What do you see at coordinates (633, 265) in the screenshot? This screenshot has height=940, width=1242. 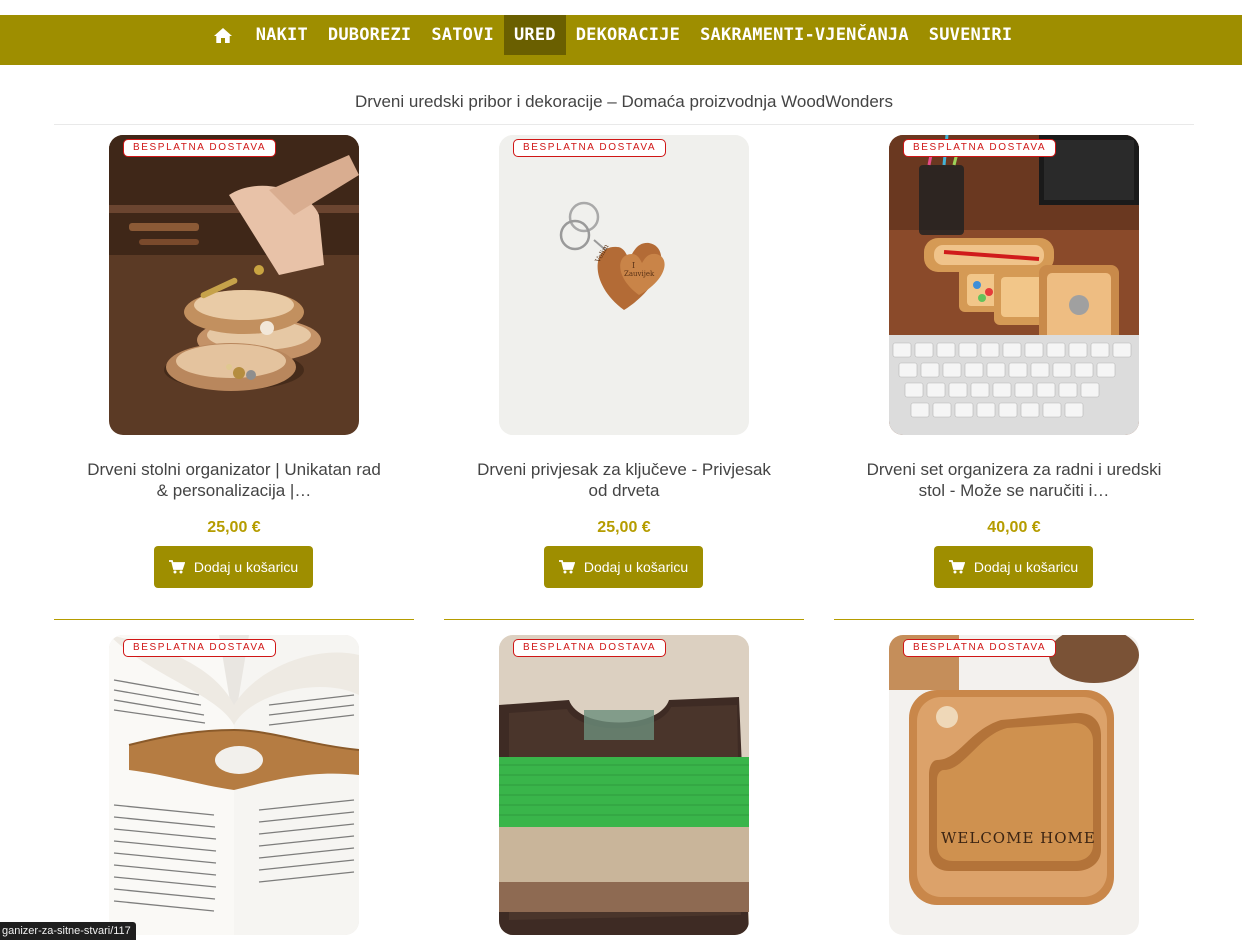 I see `svg-text: I` at bounding box center [633, 265].